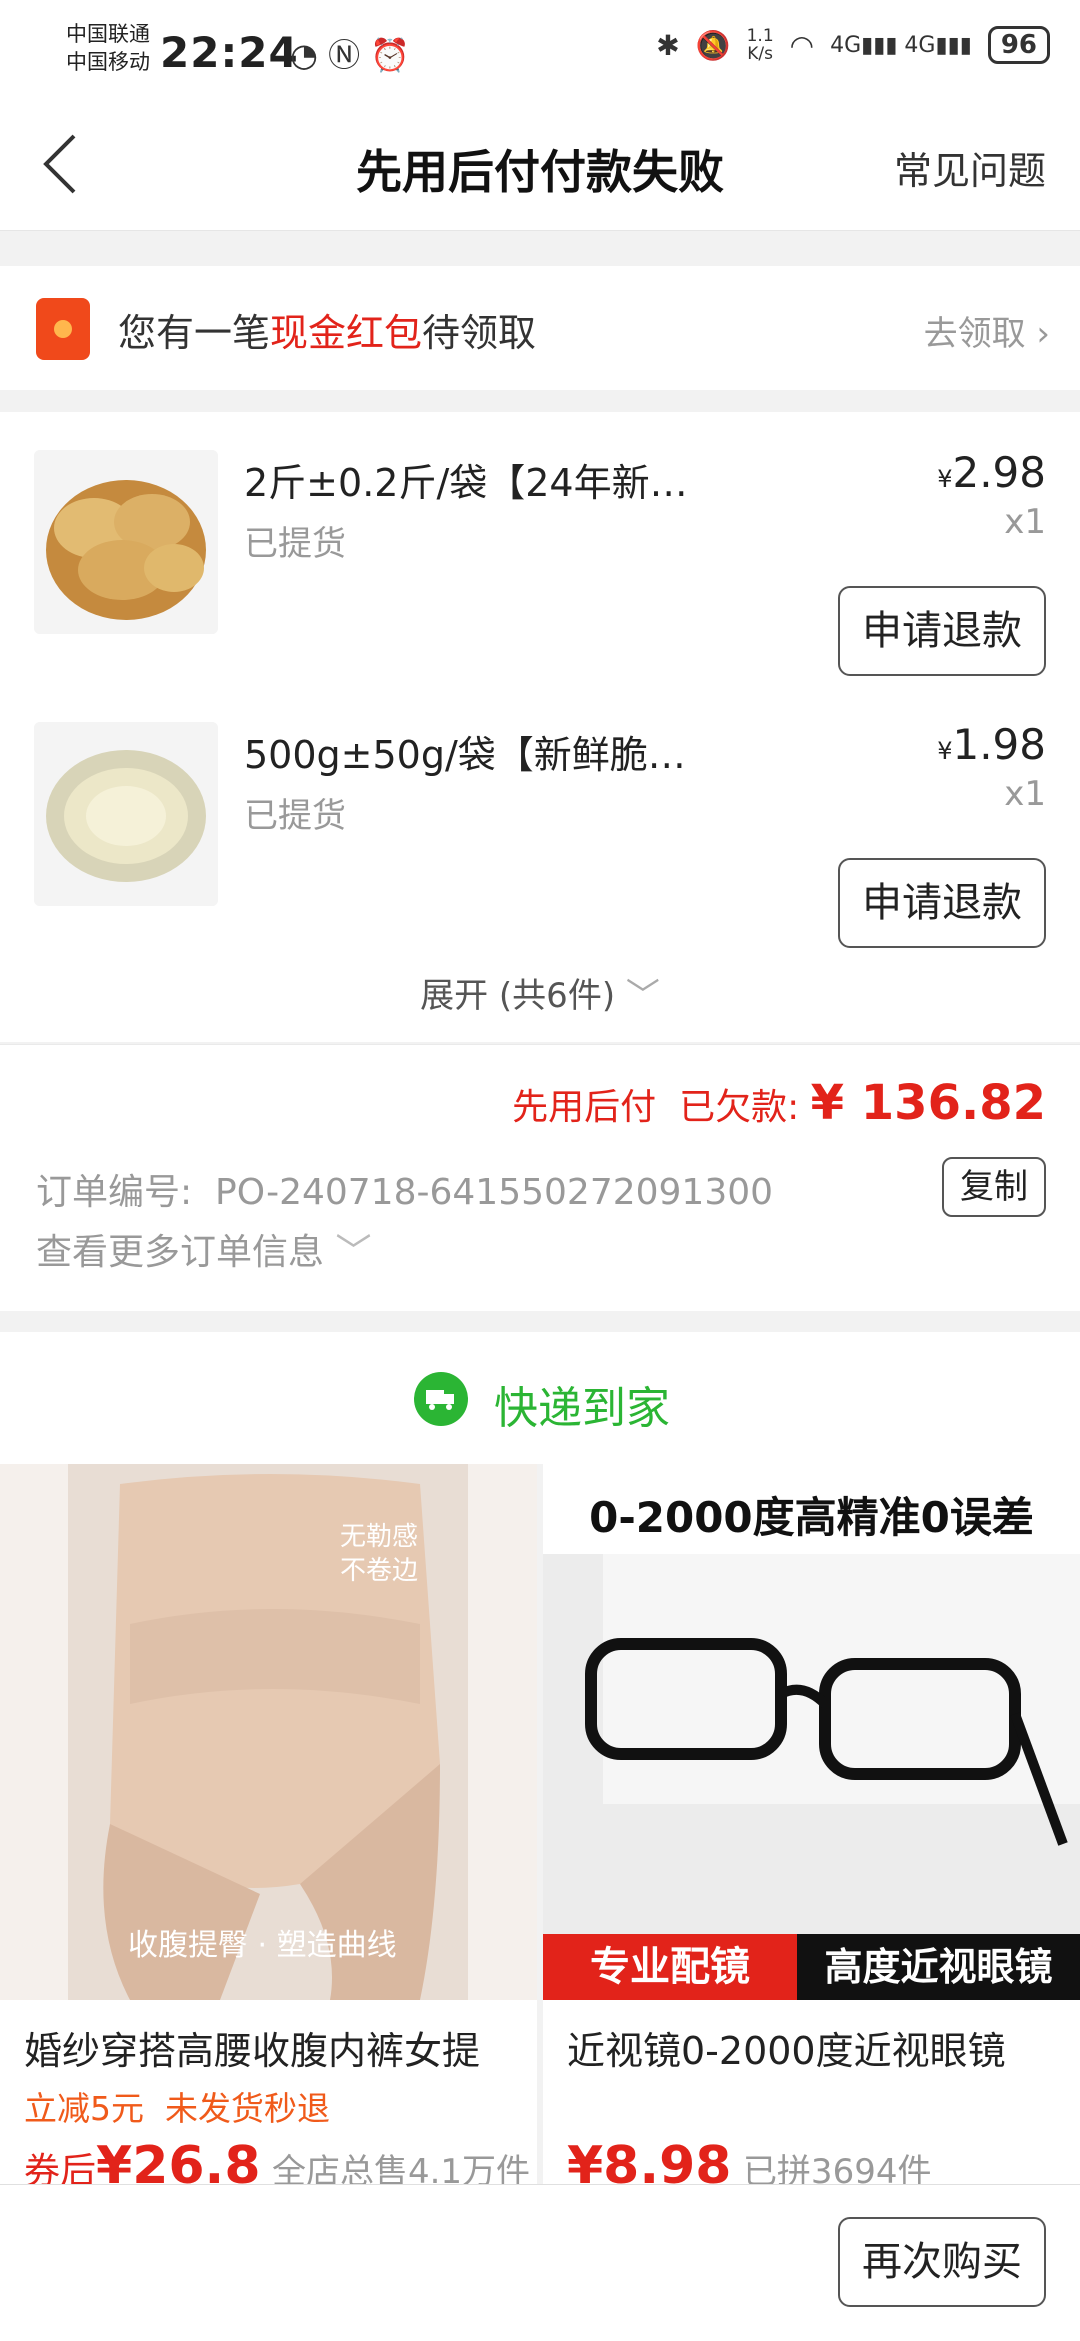  I want to click on more-order-info-label: 查看更多订单信息, so click(180, 1252).